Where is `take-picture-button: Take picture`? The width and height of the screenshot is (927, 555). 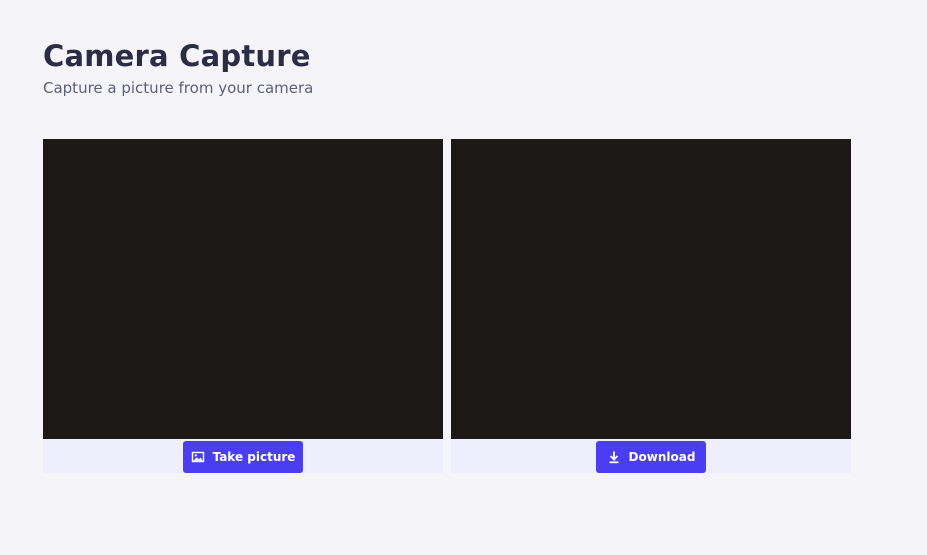
take-picture-button: Take picture is located at coordinates (243, 457).